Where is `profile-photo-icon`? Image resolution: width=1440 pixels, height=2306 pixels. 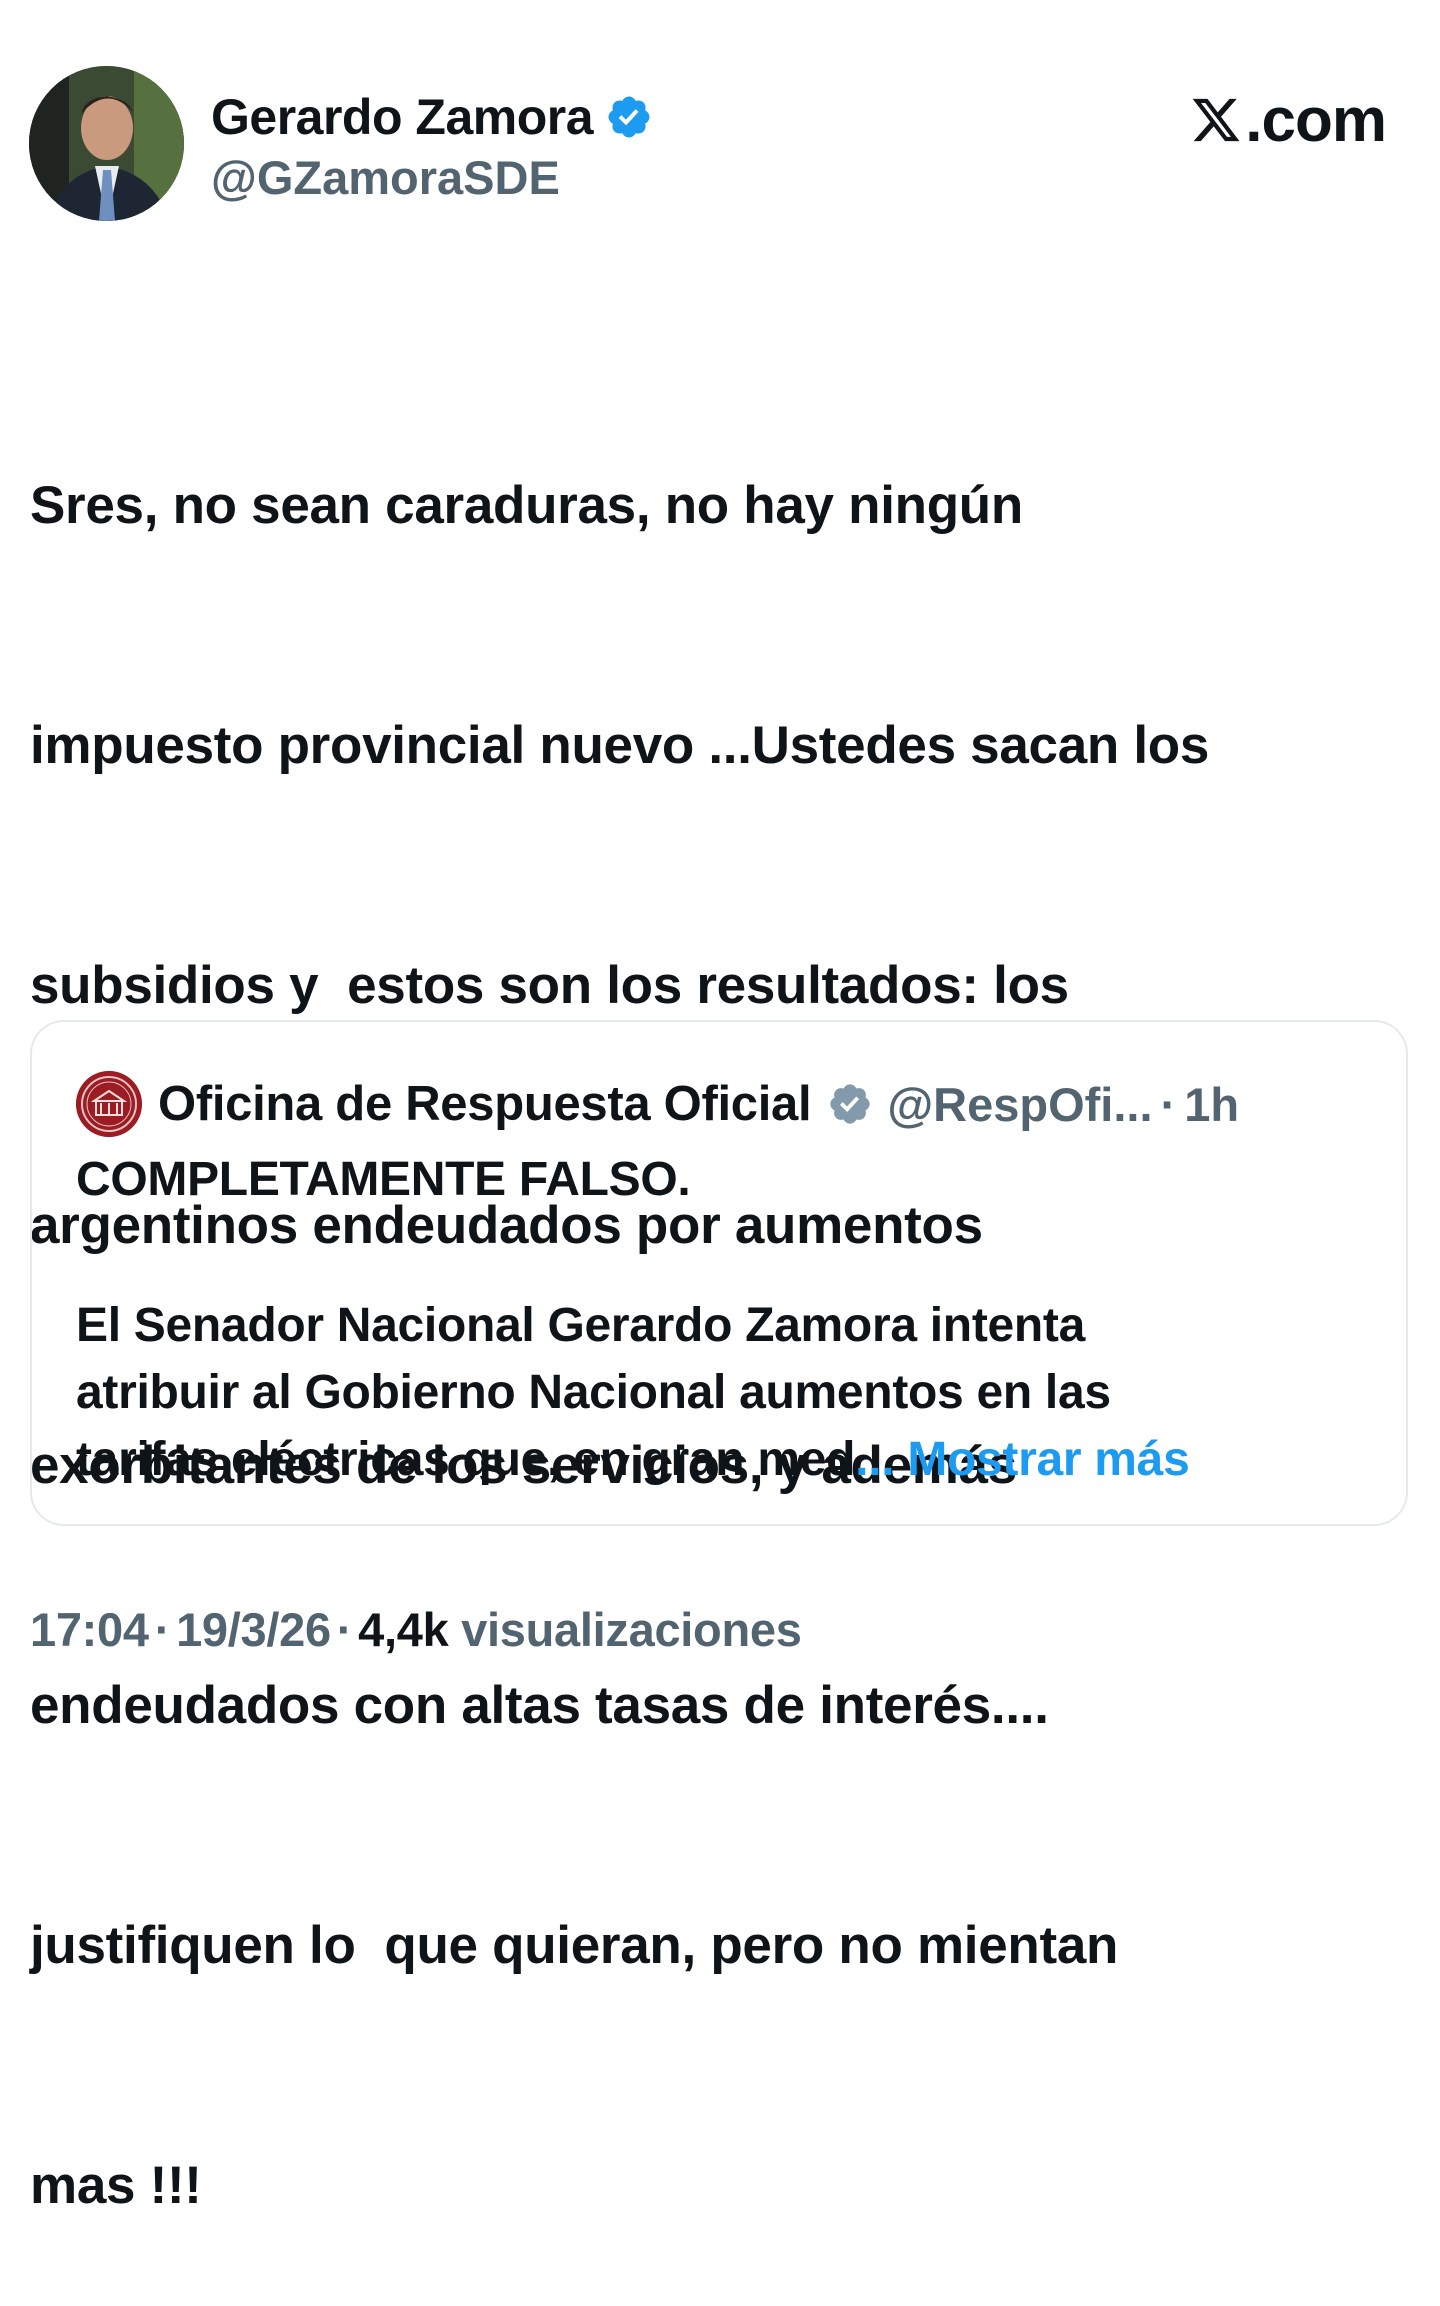
profile-photo-icon is located at coordinates (106, 143).